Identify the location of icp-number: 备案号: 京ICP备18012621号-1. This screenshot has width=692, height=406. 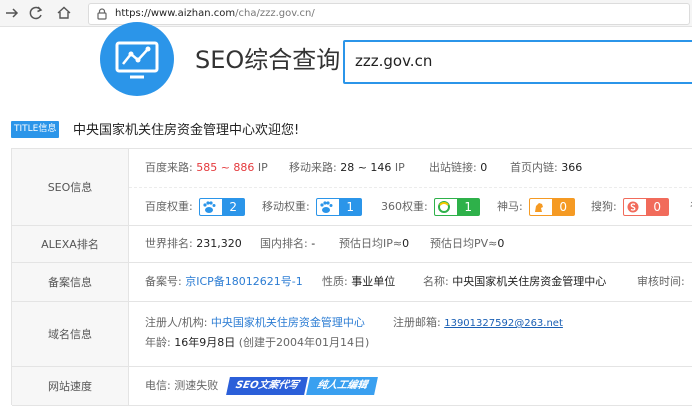
(224, 282).